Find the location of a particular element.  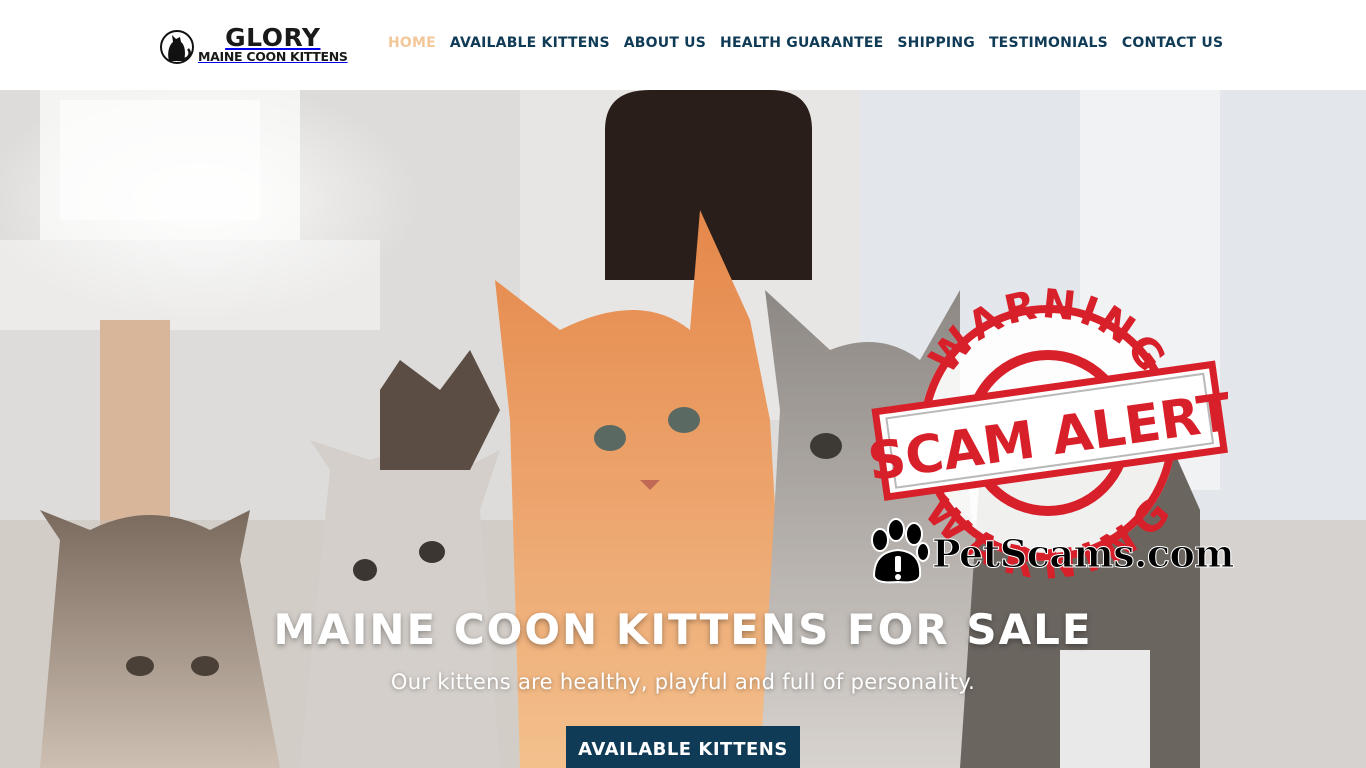

nav-item-home: HOME is located at coordinates (412, 43).